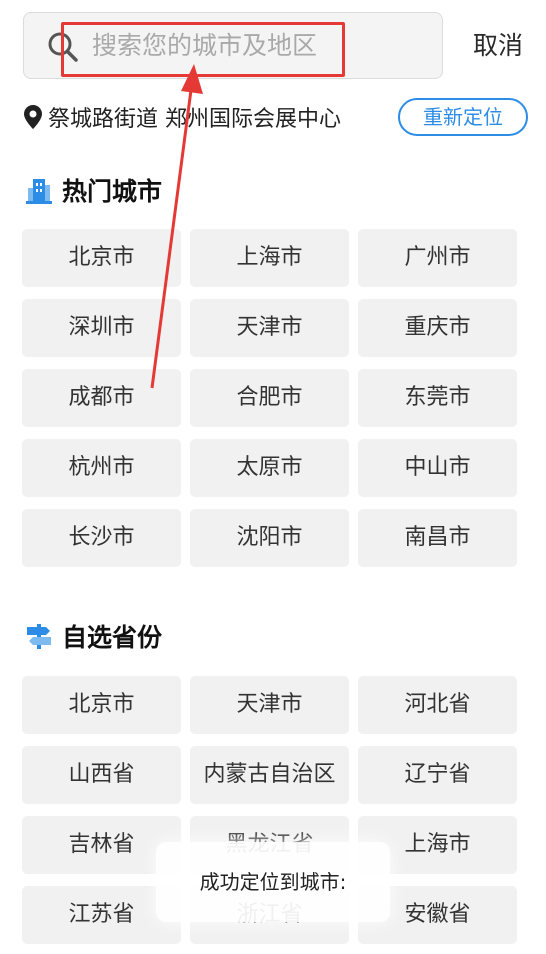  I want to click on grid-item: 长沙市, so click(101, 538).